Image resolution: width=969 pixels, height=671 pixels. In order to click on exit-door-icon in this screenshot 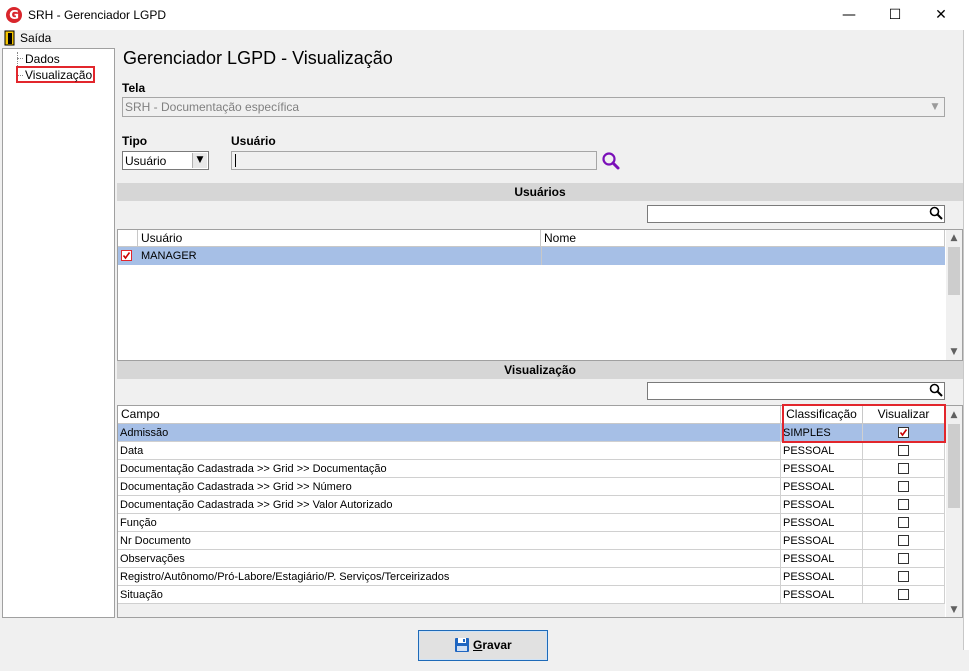, I will do `click(10, 38)`.